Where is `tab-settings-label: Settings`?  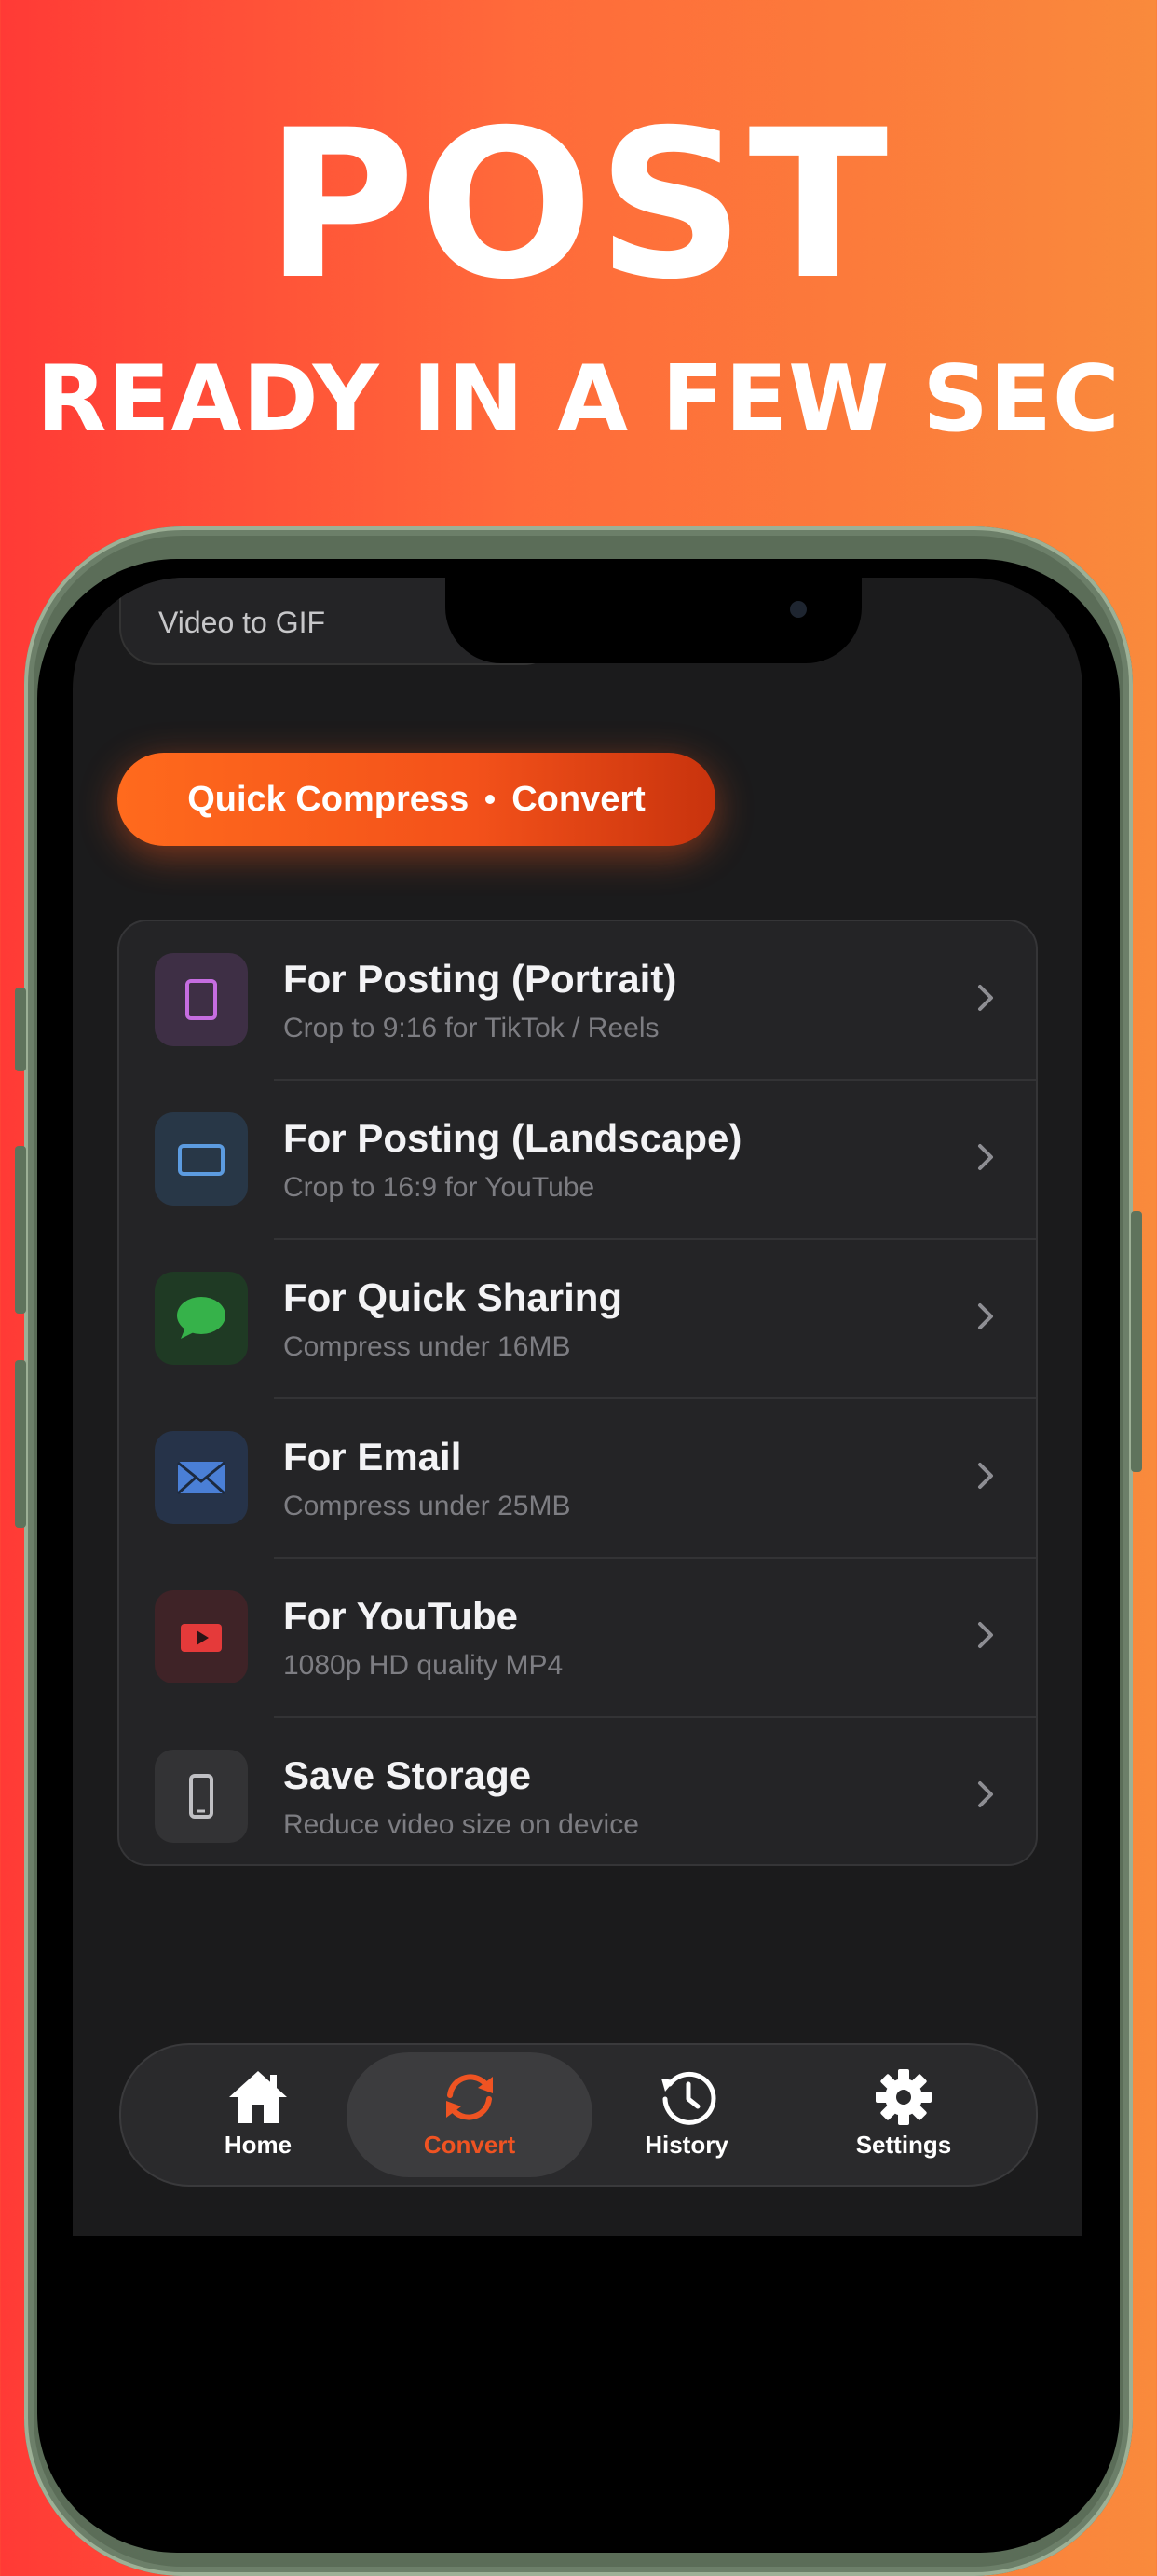 tab-settings-label: Settings is located at coordinates (903, 2145).